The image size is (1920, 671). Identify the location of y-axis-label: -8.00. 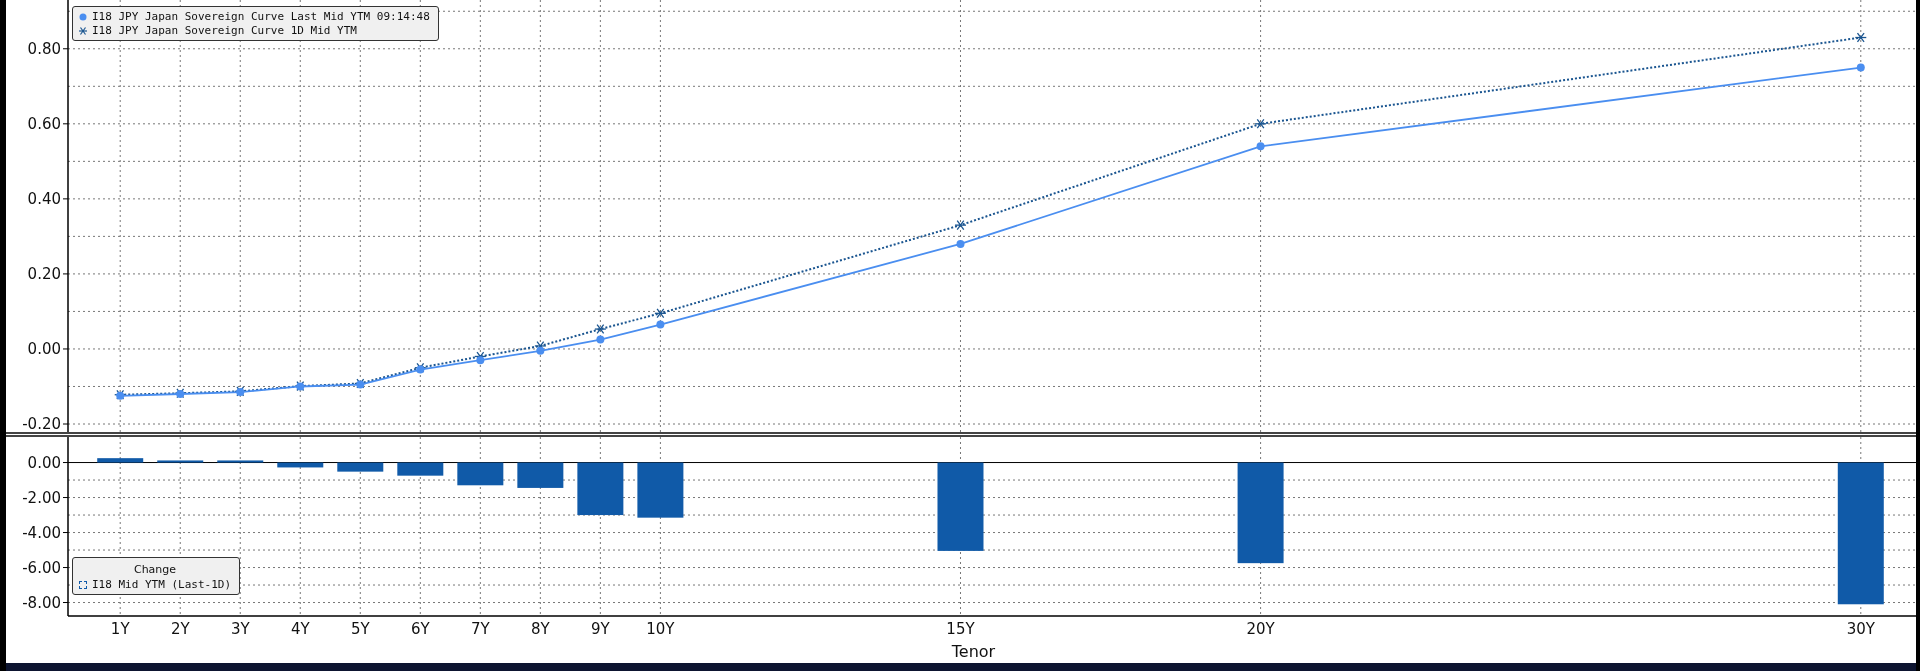
(41, 602).